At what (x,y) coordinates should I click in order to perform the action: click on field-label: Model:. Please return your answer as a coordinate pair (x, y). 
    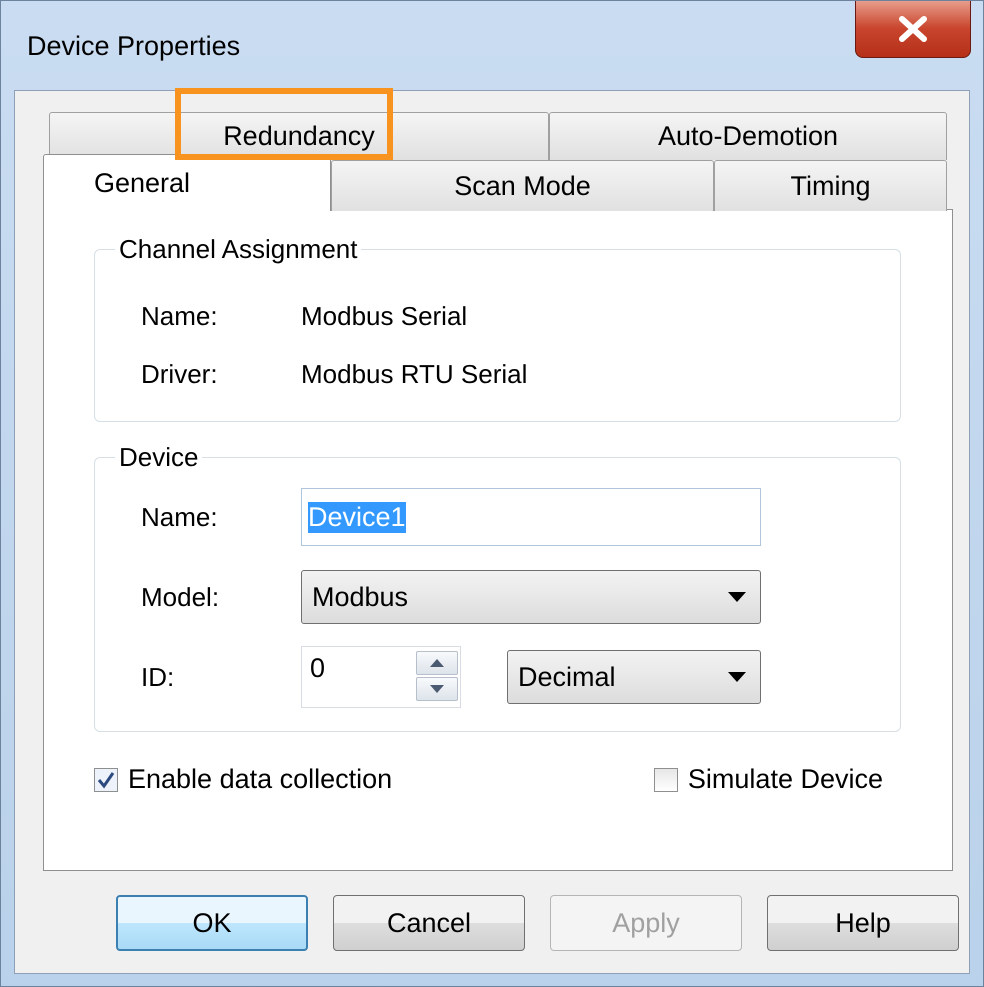
    Looking at the image, I should click on (180, 597).